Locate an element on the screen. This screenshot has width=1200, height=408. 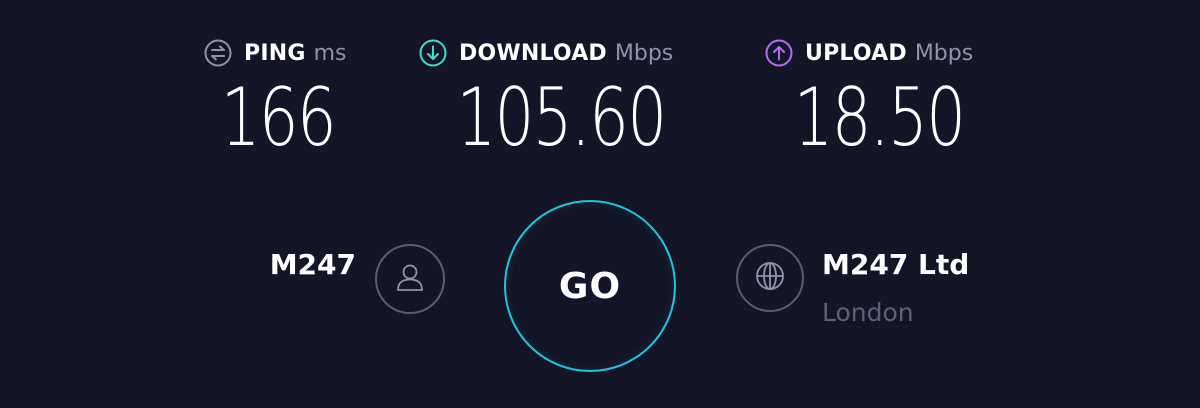
upload-arrow-icon is located at coordinates (779, 53).